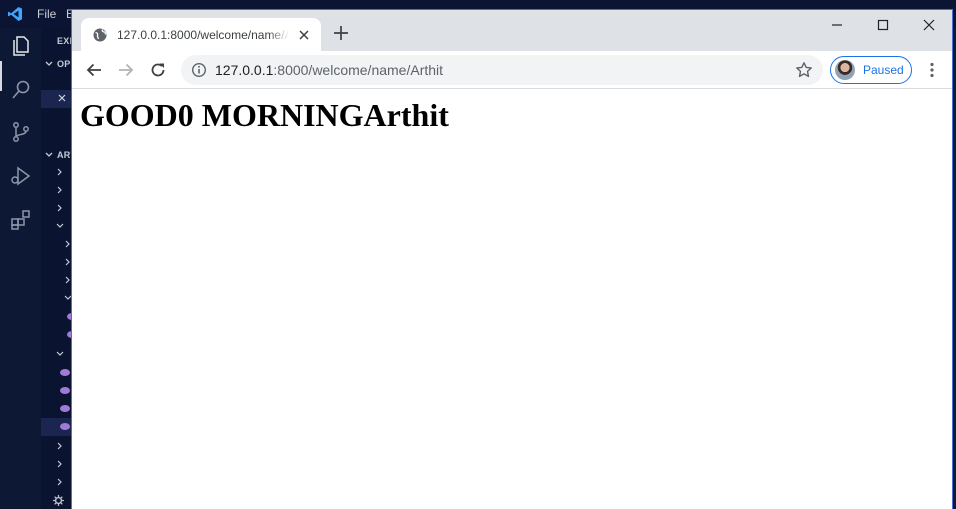  I want to click on maximize-icon, so click(883, 25).